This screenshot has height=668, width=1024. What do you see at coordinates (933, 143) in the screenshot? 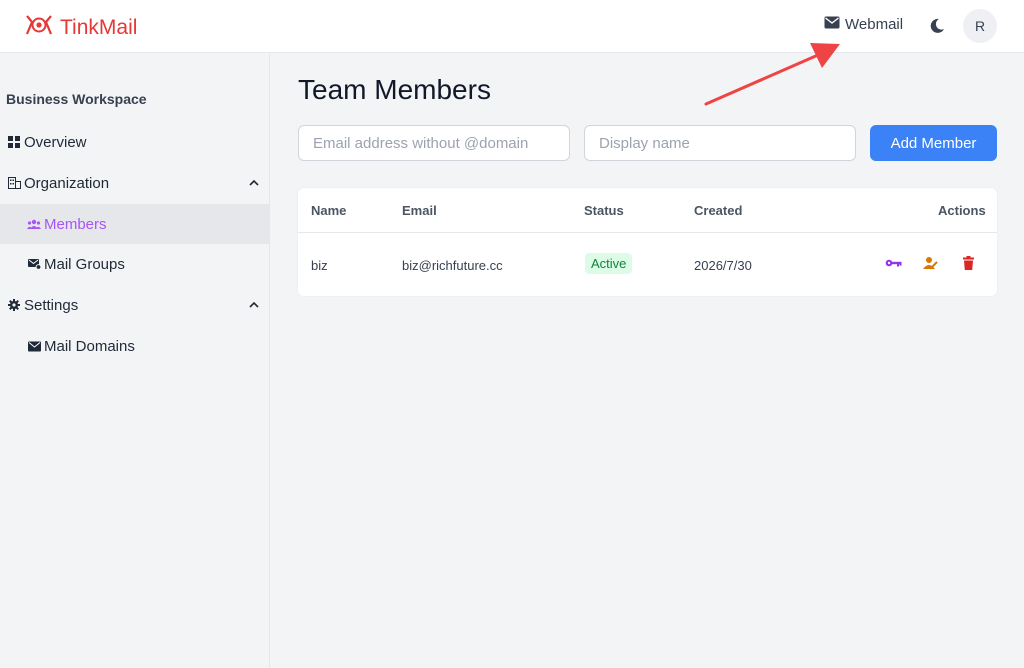
I see `add-member-button: Add Member` at bounding box center [933, 143].